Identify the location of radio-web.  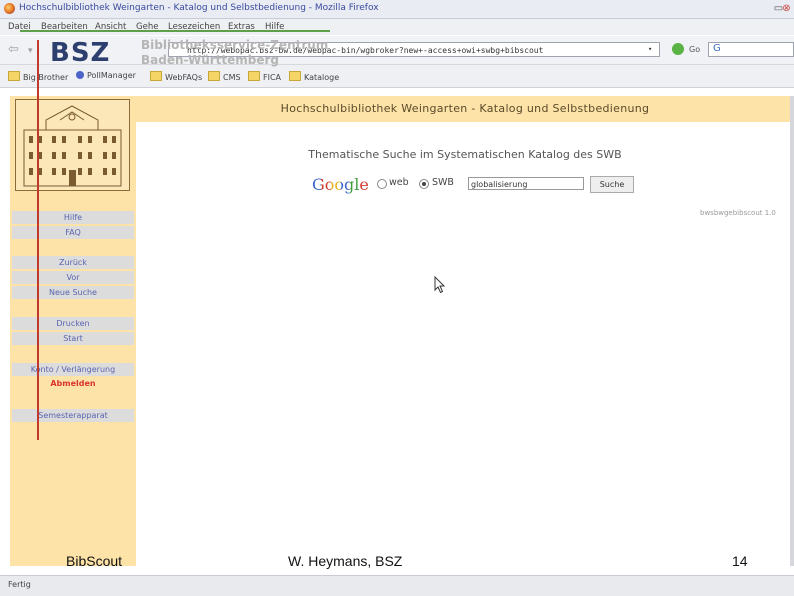
(382, 184).